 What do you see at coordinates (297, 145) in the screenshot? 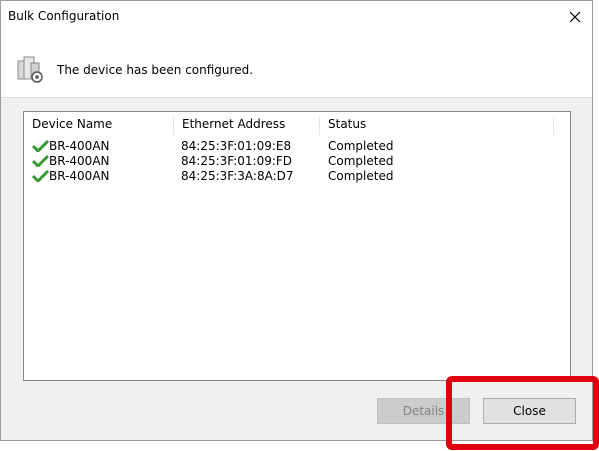
I see `table-row: BR-400AN 84:25:3F:01:09:E8 Completed` at bounding box center [297, 145].